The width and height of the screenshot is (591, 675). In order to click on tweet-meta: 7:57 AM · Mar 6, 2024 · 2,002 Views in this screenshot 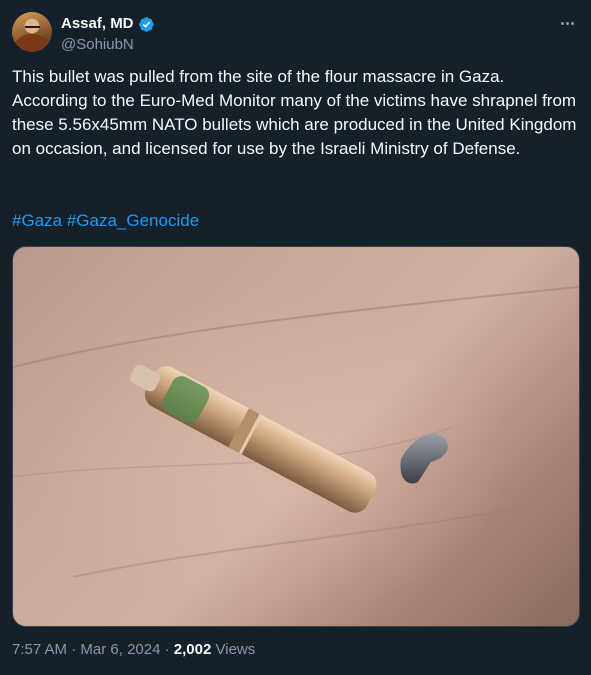, I will do `click(133, 650)`.